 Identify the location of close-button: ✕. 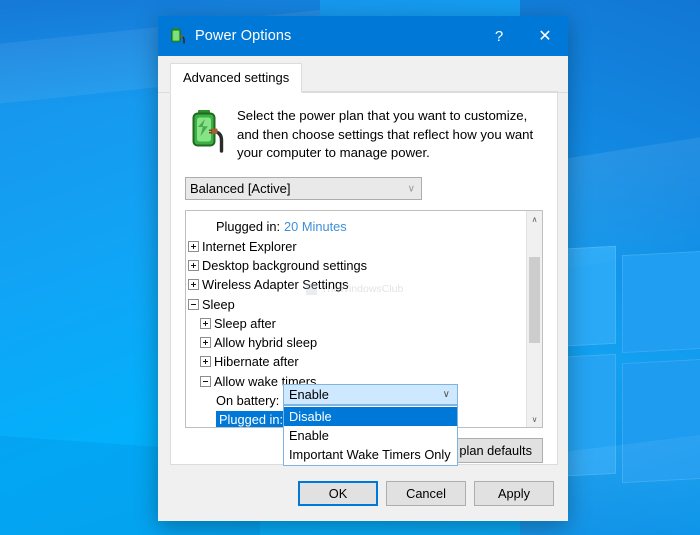
(545, 36).